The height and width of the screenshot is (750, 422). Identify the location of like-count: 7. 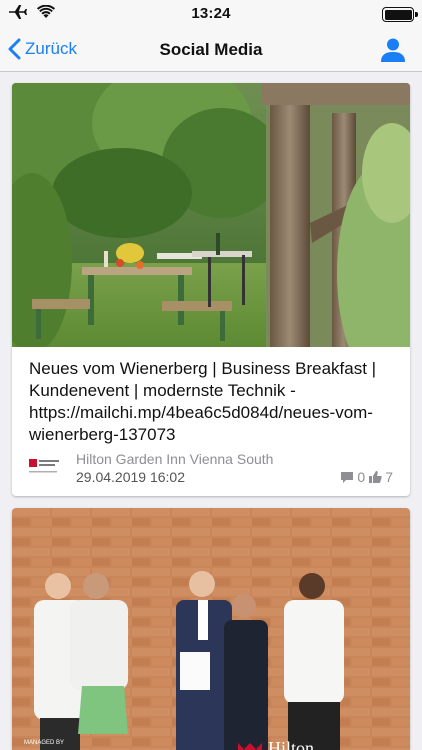
(389, 477).